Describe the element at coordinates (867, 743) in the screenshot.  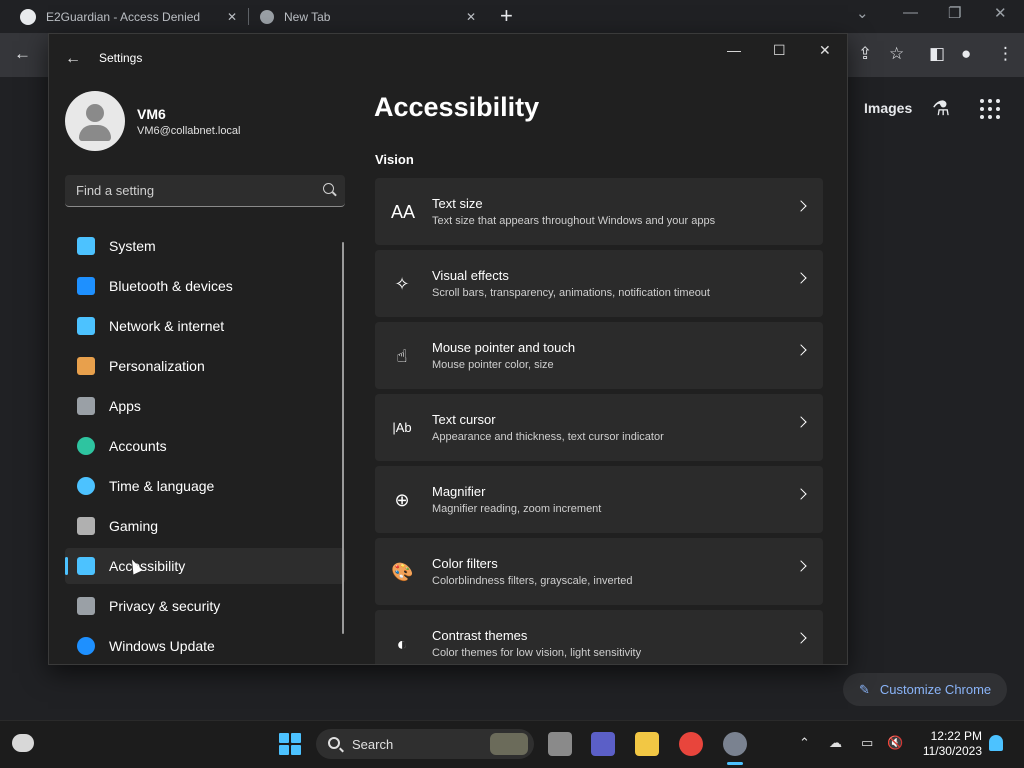
I see `network-icon: ▭` at that location.